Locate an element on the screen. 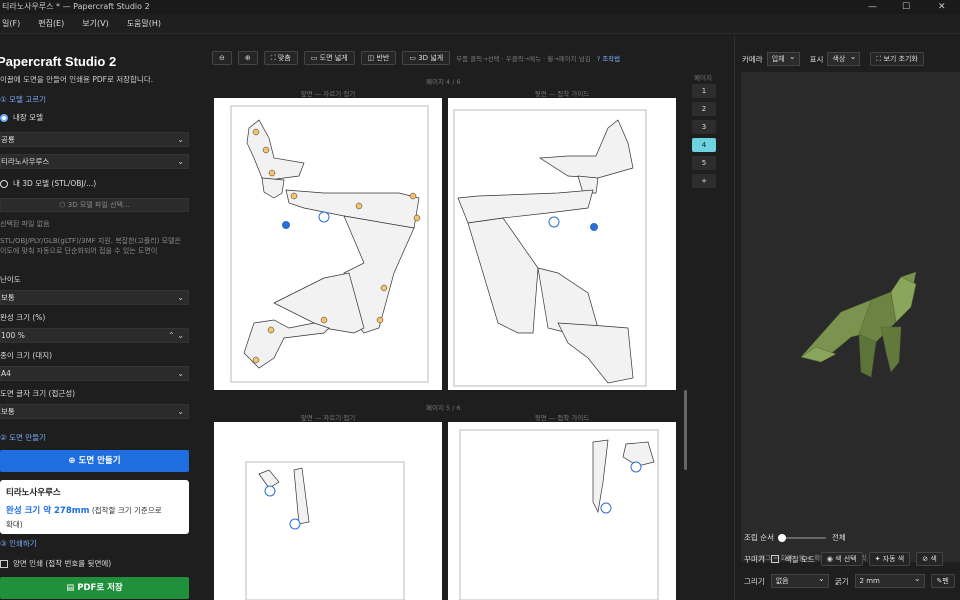 This screenshot has width=960, height=600. font-size-select: 보통 ⌄ is located at coordinates (94, 411).